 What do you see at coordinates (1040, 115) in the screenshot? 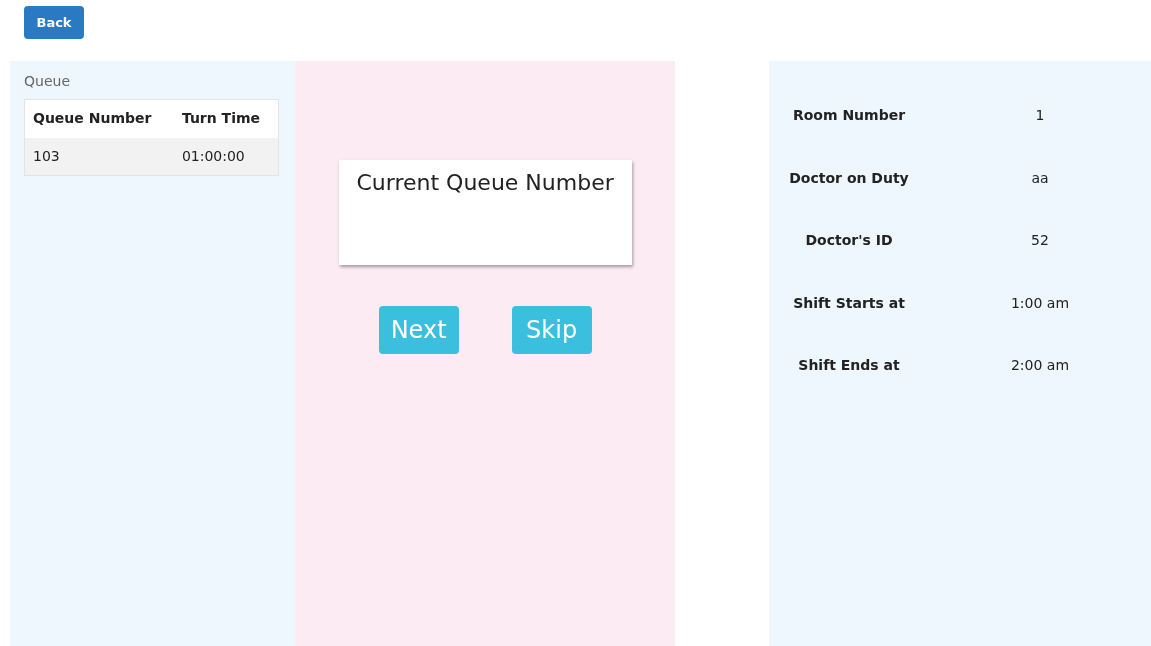
I see `detail-value: 1` at bounding box center [1040, 115].